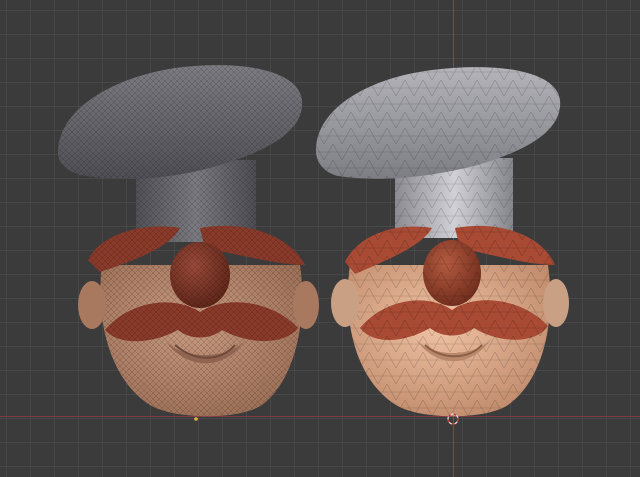 The height and width of the screenshot is (477, 640). I want to click on nose-left, so click(200, 275).